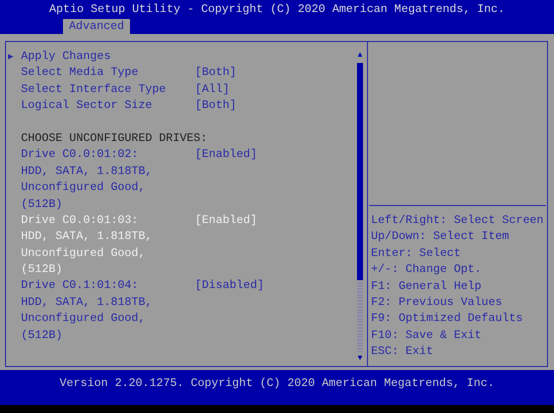 This screenshot has width=554, height=413. Describe the element at coordinates (447, 319) in the screenshot. I see `help-text: F9: Optimized Defaults` at that location.